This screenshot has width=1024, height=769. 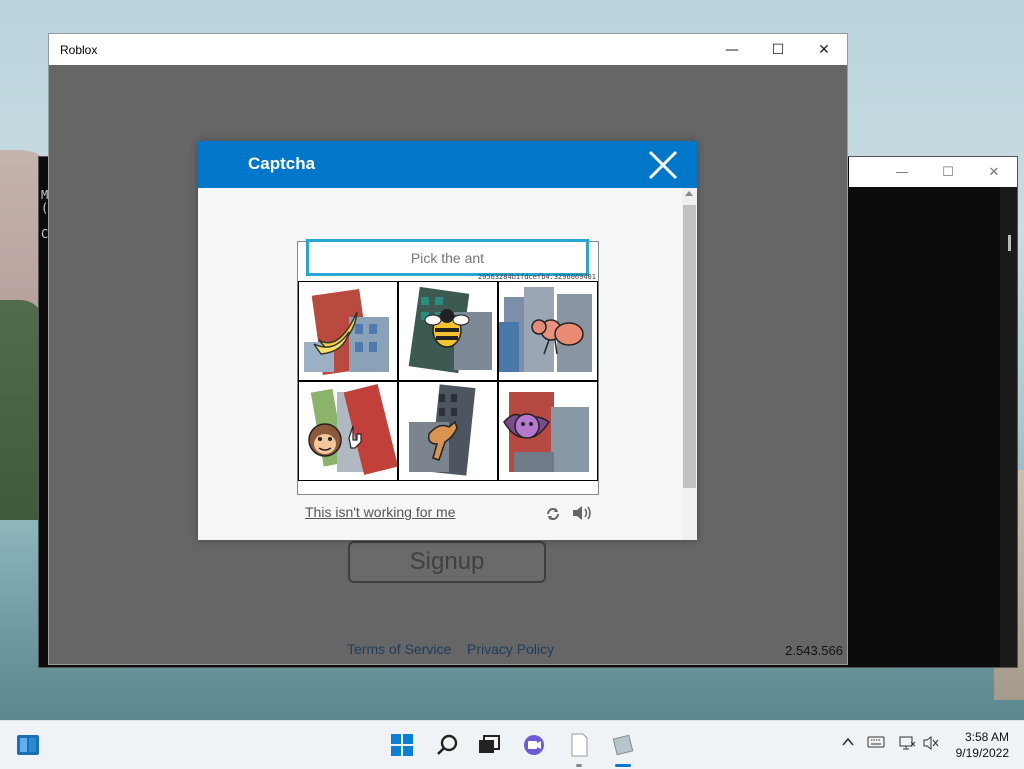 I want to click on search-icon, so click(x=447, y=745).